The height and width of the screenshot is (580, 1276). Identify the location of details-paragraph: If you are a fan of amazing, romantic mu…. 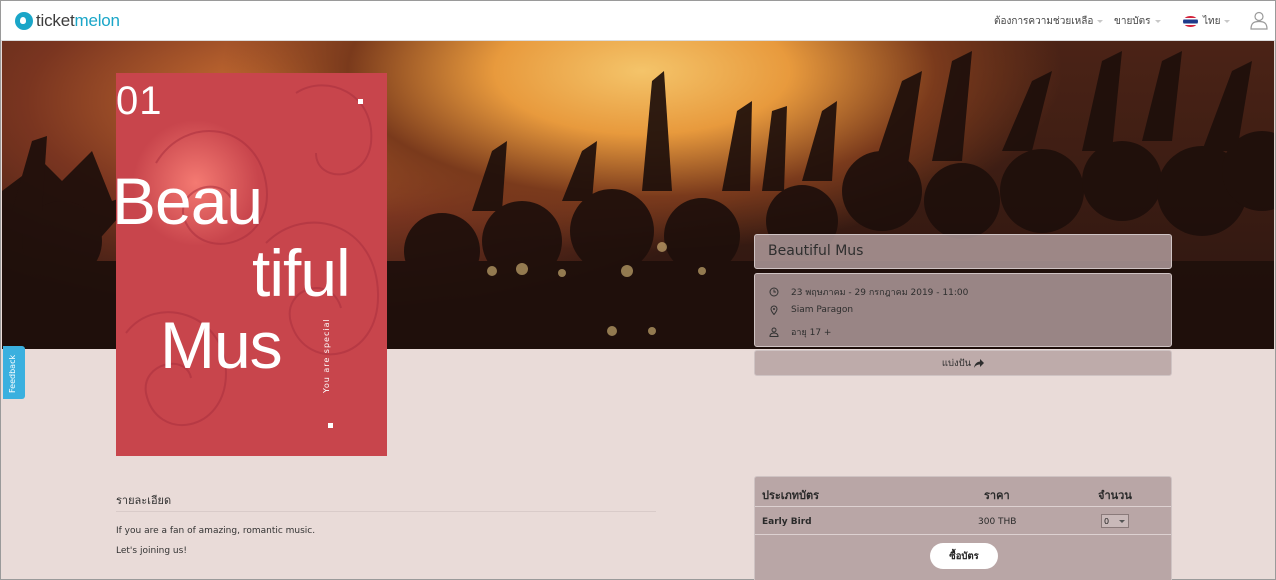
(216, 531).